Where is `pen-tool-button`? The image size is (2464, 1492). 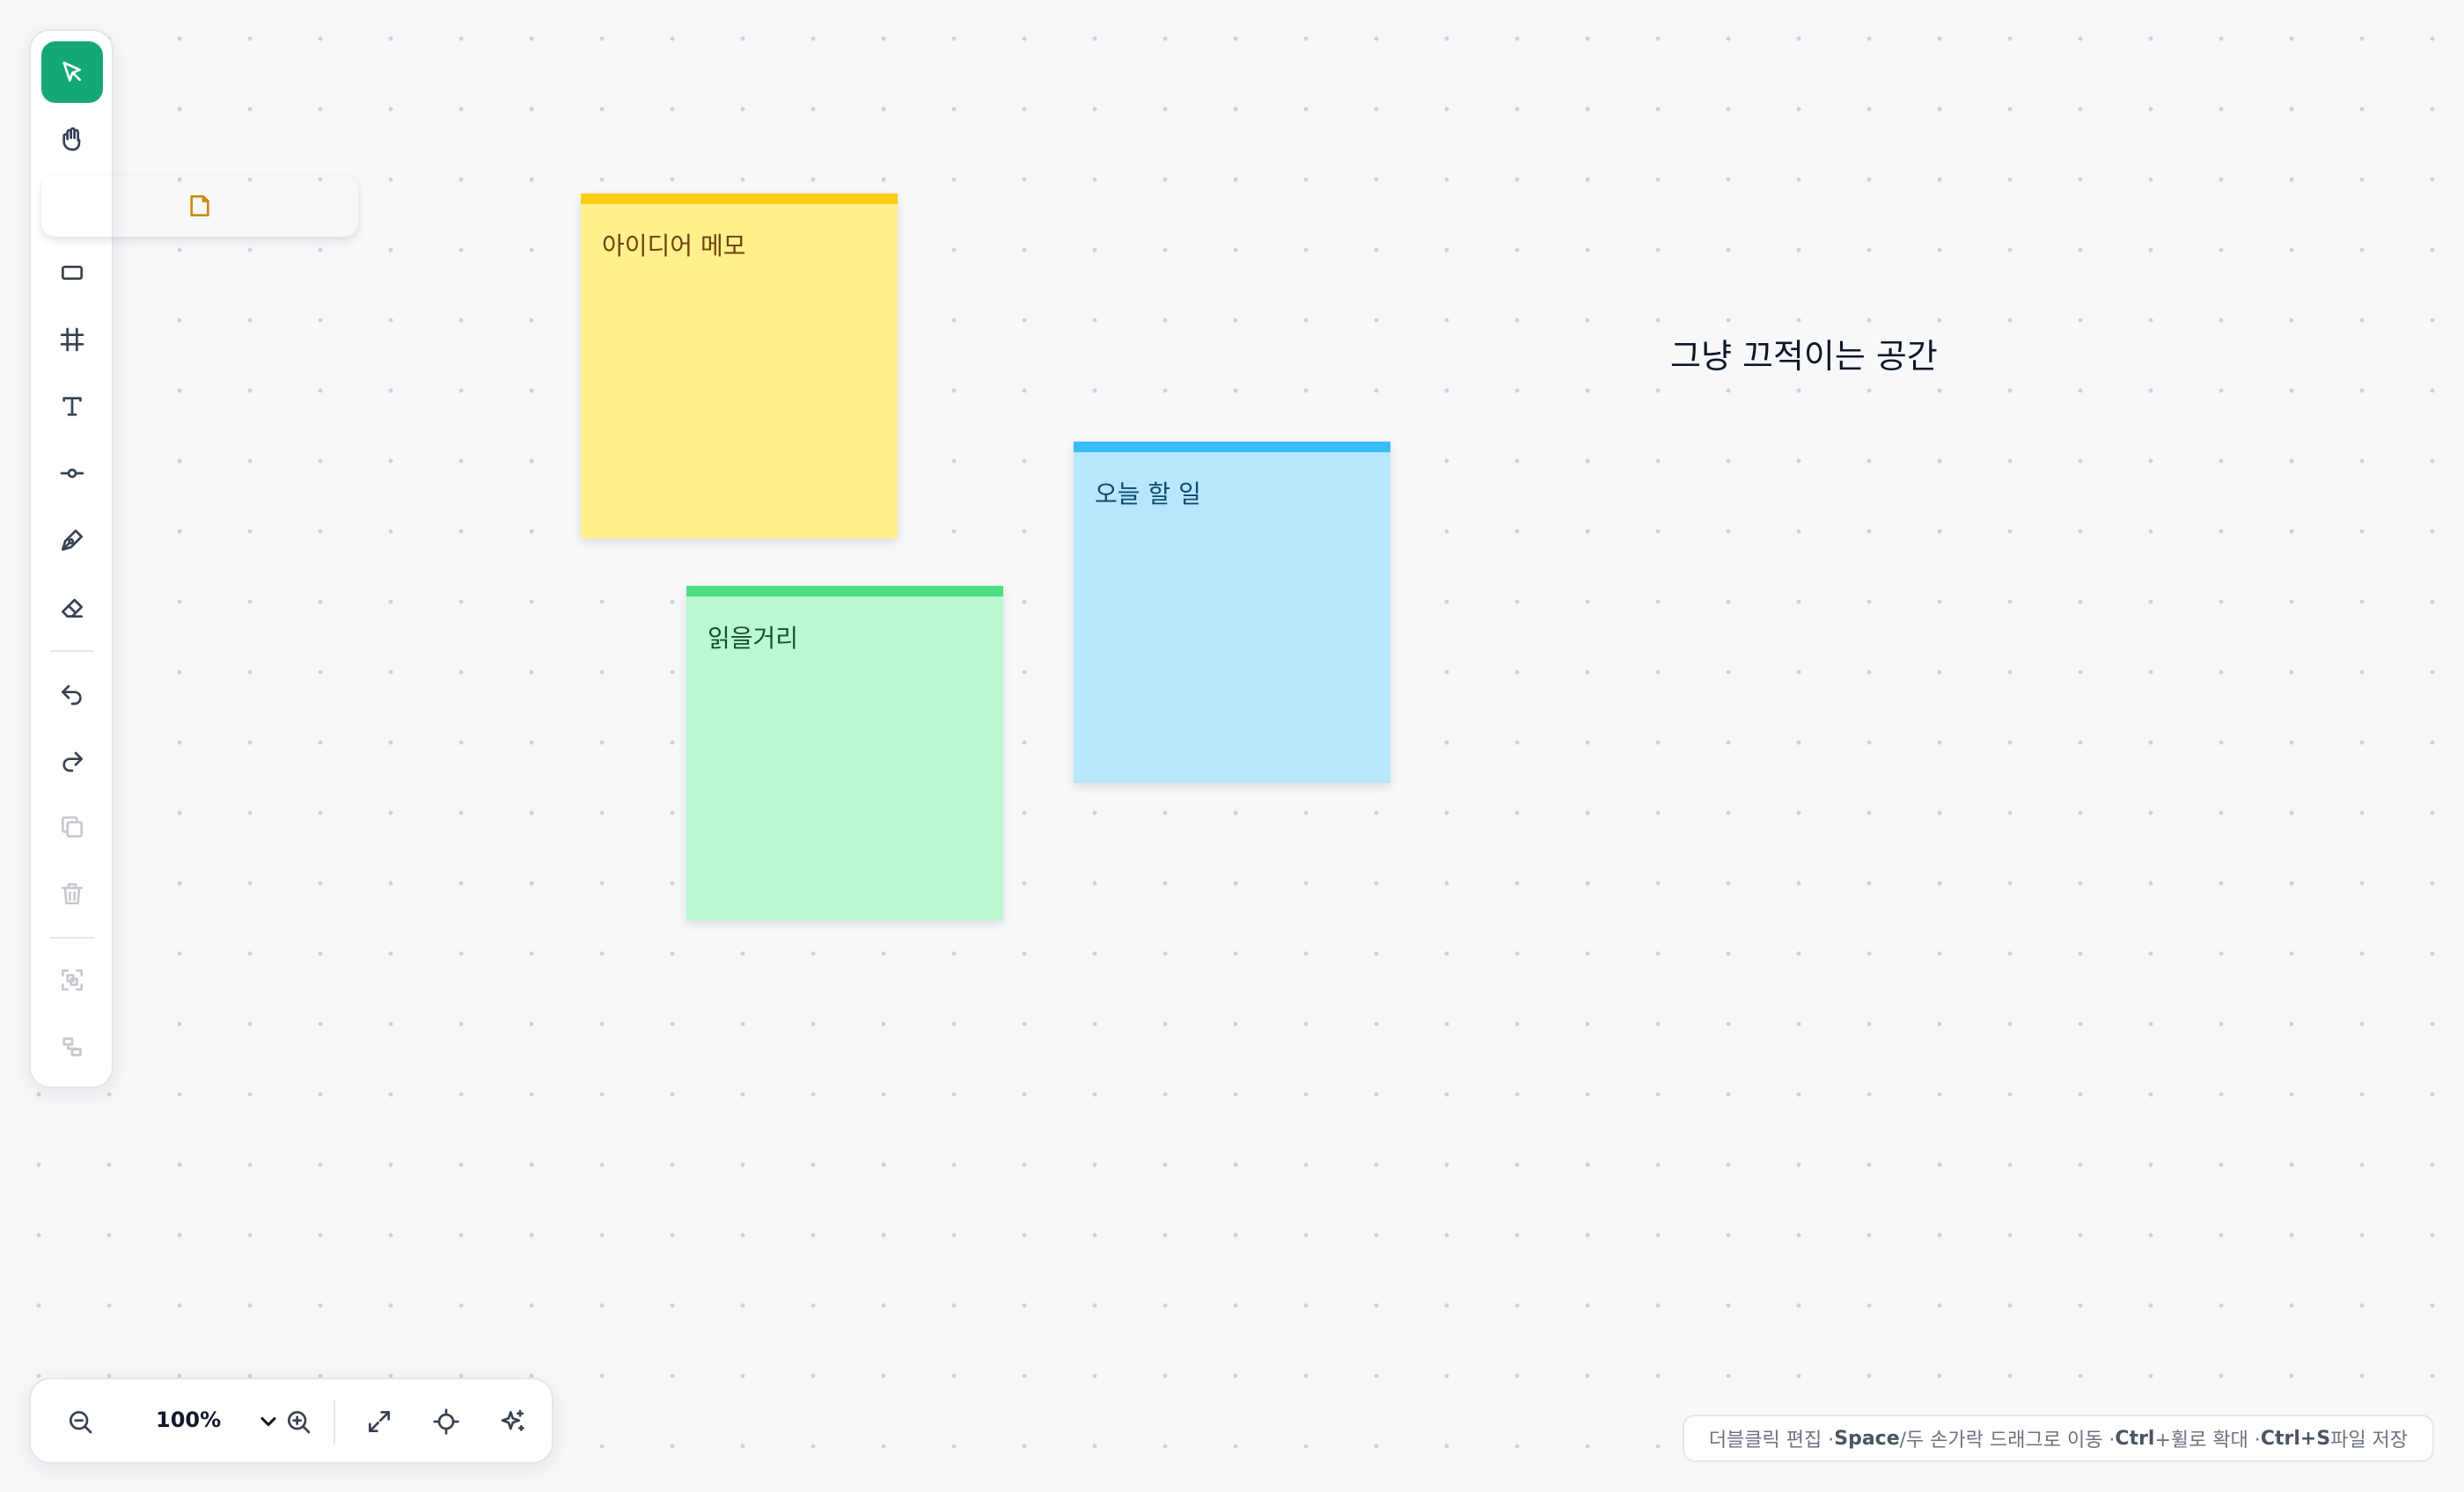
pen-tool-button is located at coordinates (72, 540).